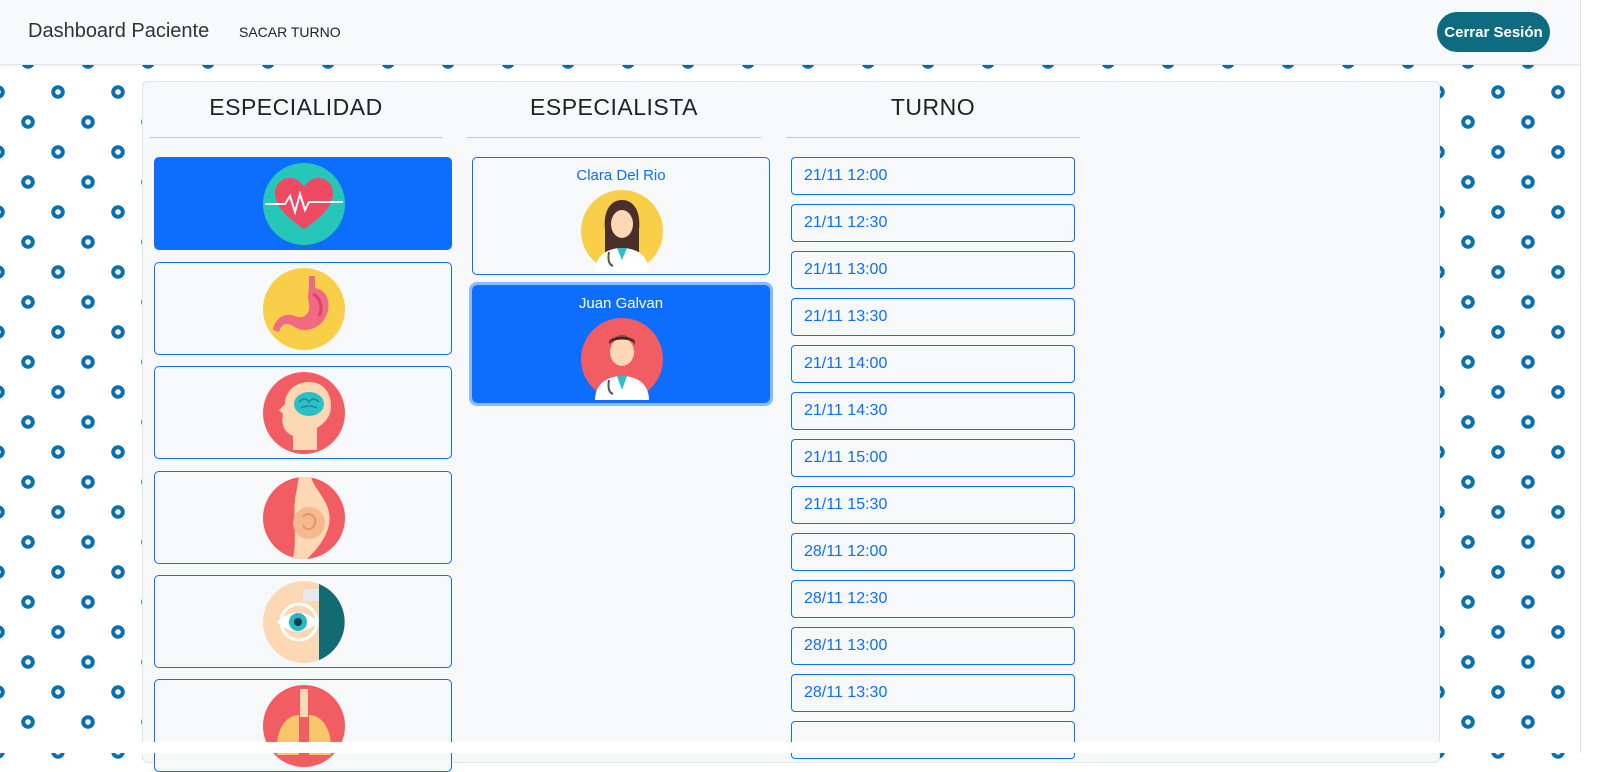 The image size is (1601, 772). I want to click on specialty-card-neurology, so click(303, 412).